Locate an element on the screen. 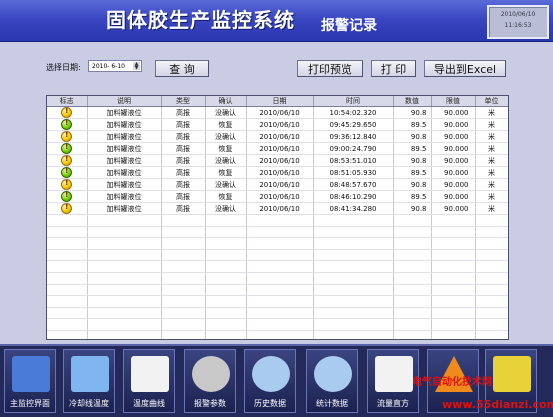 The image size is (553, 417). nav-item-3: 报警参数 is located at coordinates (210, 381).